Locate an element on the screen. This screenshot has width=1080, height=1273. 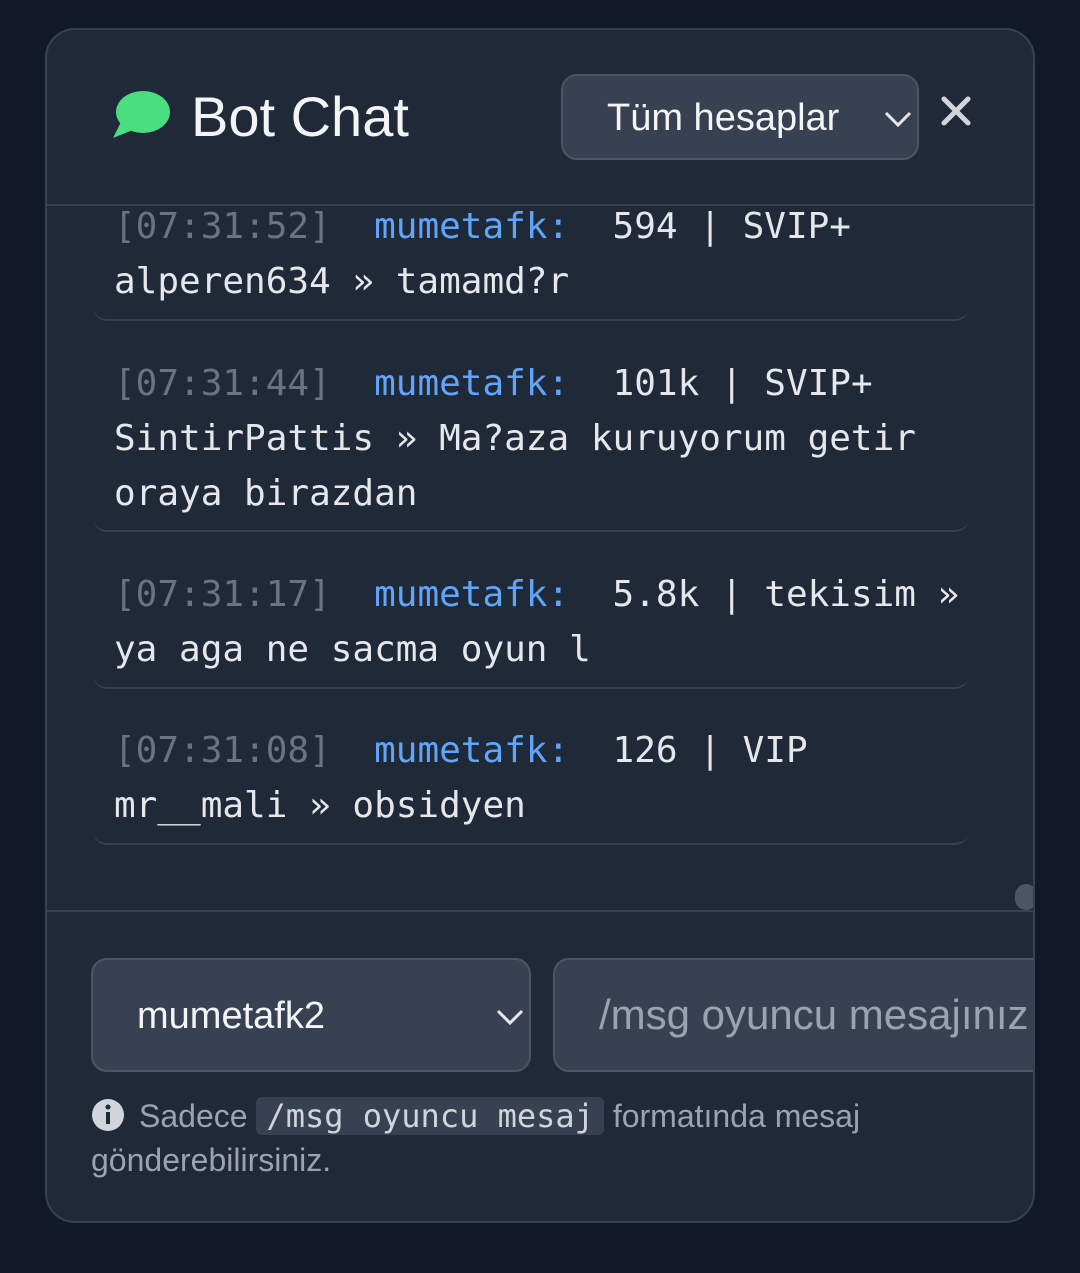
info-icon is located at coordinates (108, 1115).